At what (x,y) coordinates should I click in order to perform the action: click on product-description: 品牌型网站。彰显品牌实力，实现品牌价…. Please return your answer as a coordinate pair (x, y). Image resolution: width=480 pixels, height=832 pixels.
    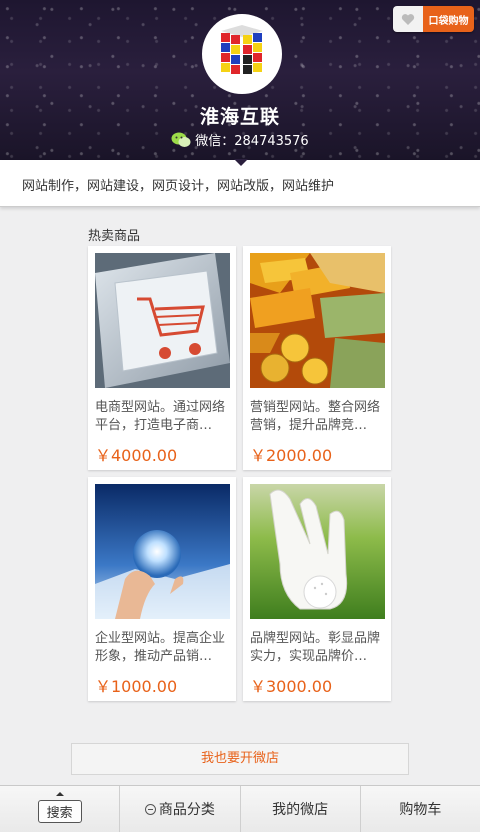
    Looking at the image, I should click on (315, 647).